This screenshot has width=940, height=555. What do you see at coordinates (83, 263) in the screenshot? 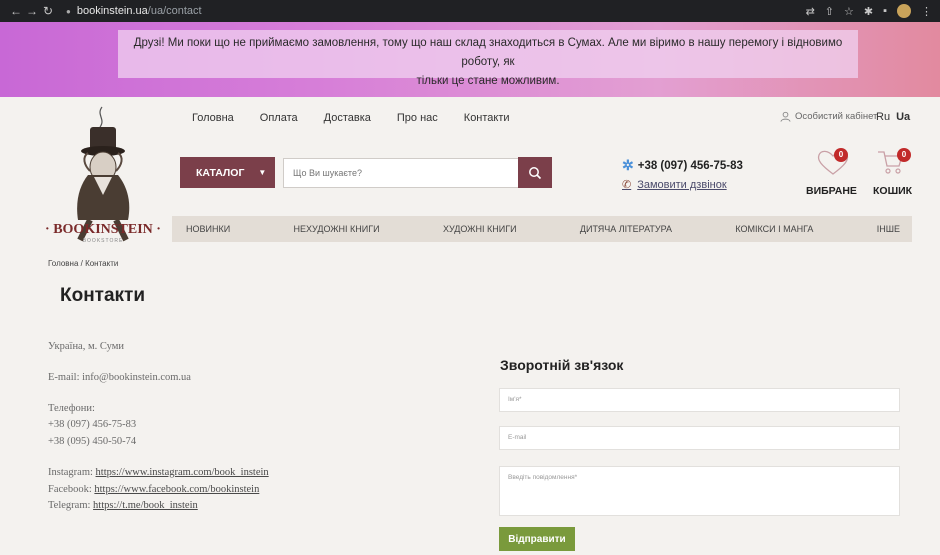
I see `breadcrumb: Головна / Контакти` at bounding box center [83, 263].